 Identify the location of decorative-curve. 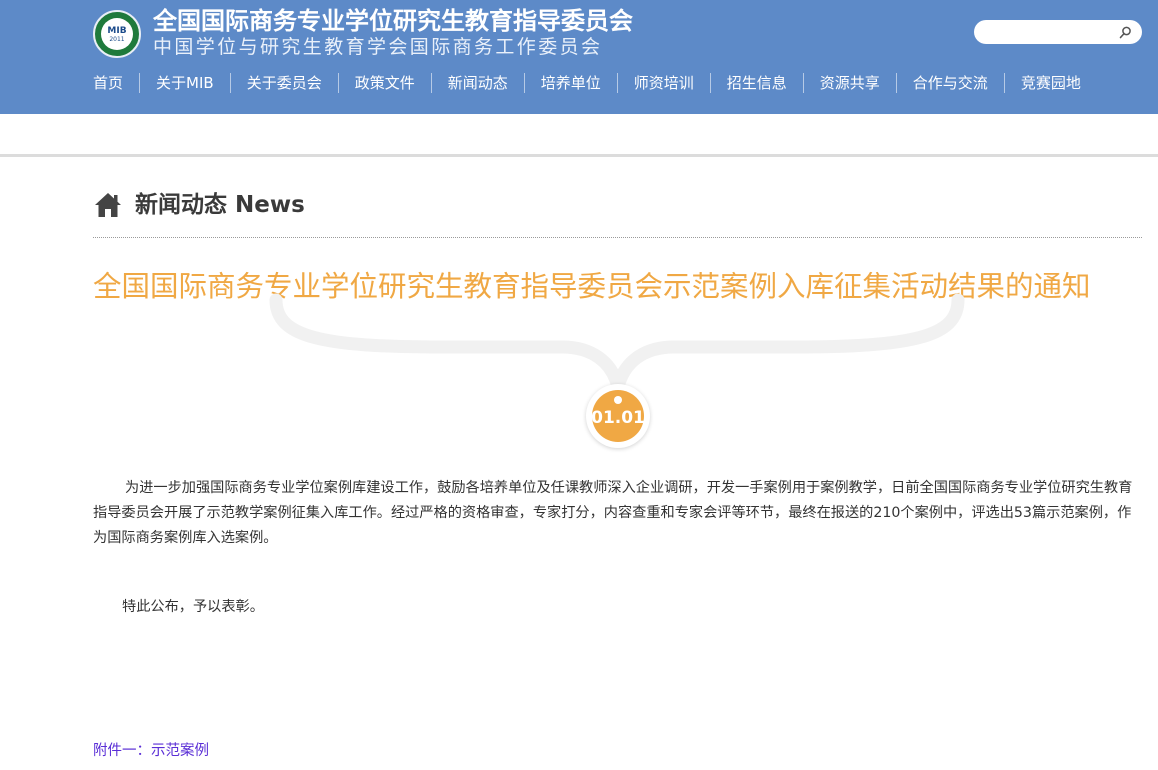
(617, 341).